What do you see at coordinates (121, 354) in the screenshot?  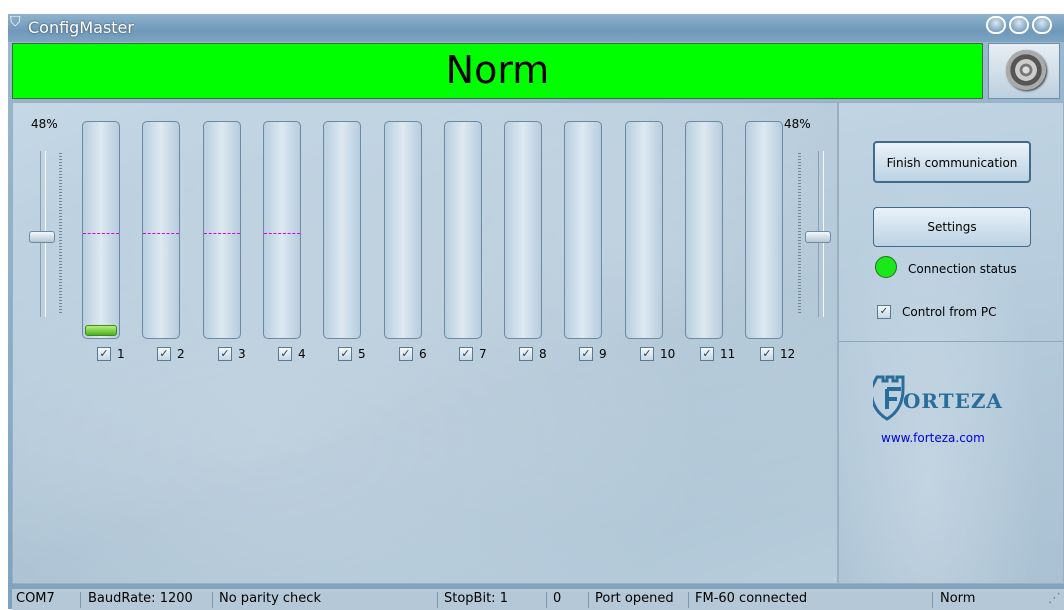 I see `channel-label: 1` at bounding box center [121, 354].